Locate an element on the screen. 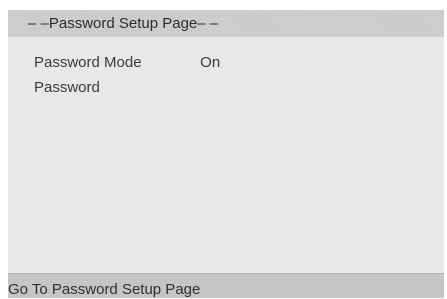 Image resolution: width=447 pixels, height=299 pixels. status-text: Go To Password Setup Page is located at coordinates (104, 289).